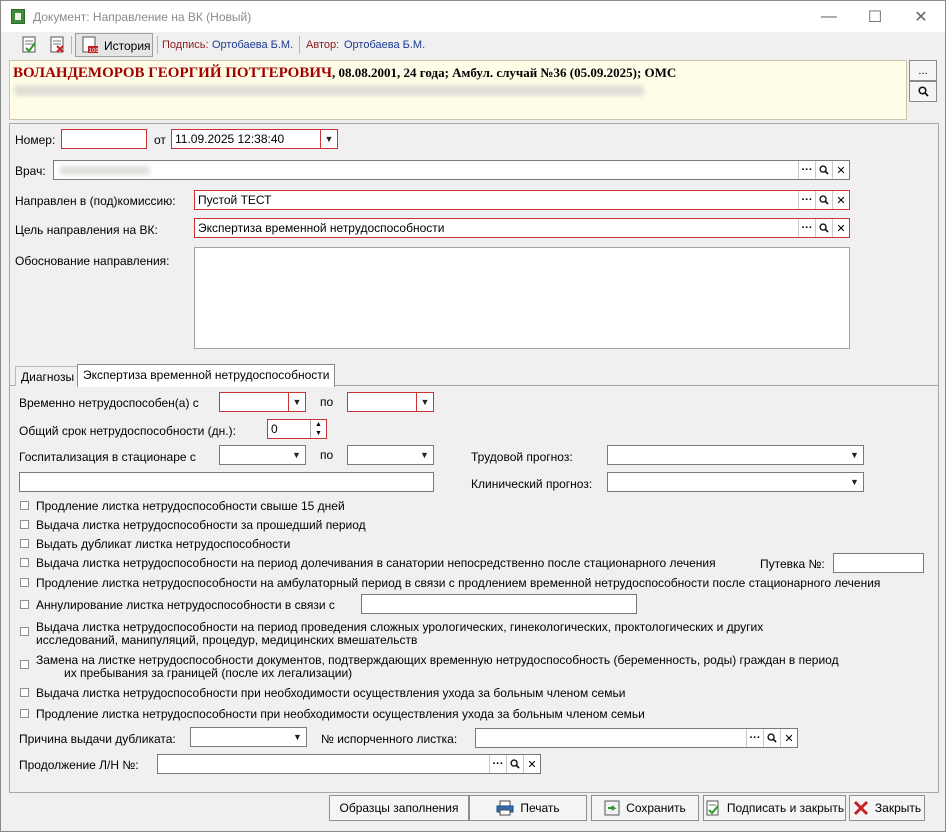 The width and height of the screenshot is (946, 832). What do you see at coordinates (226, 482) in the screenshot?
I see `hospital-text-input` at bounding box center [226, 482].